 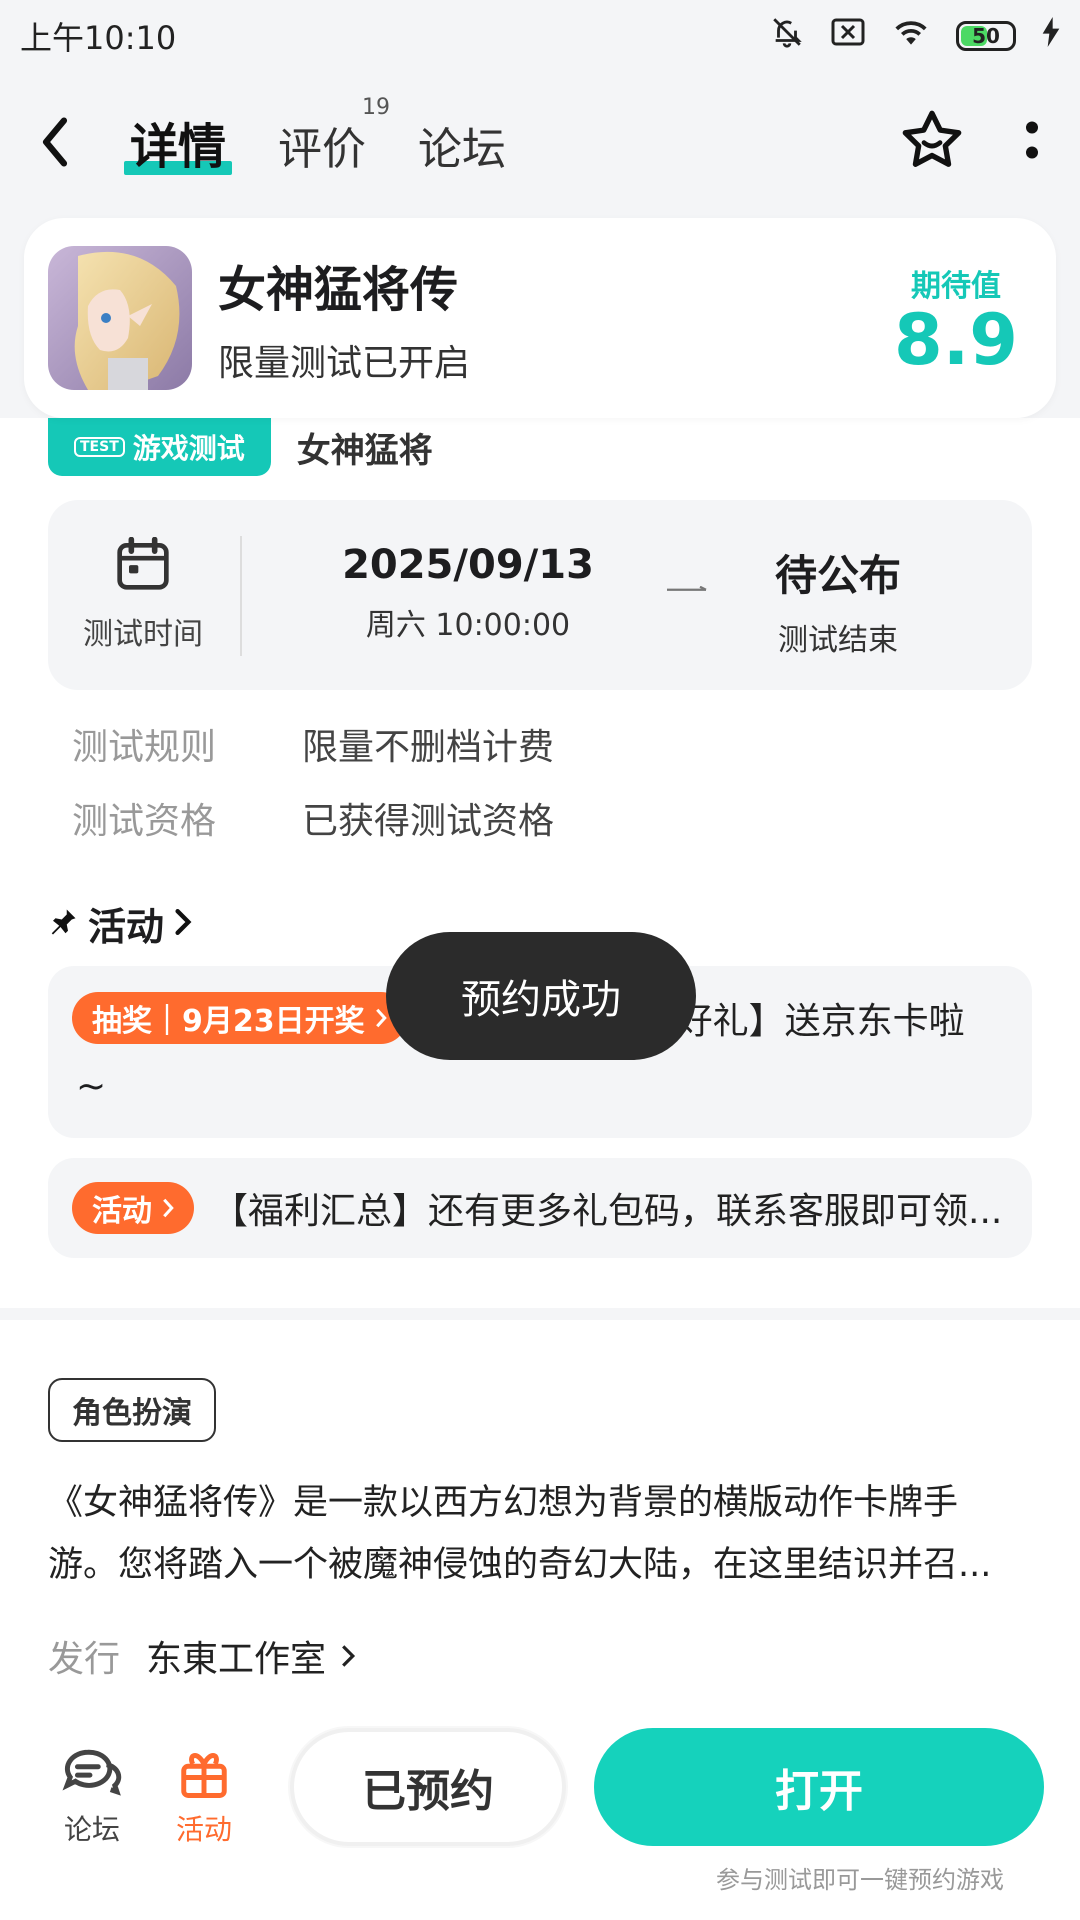 What do you see at coordinates (228, 1021) in the screenshot?
I see `lottery-pill-label: 抽奖｜9月23日开奖` at bounding box center [228, 1021].